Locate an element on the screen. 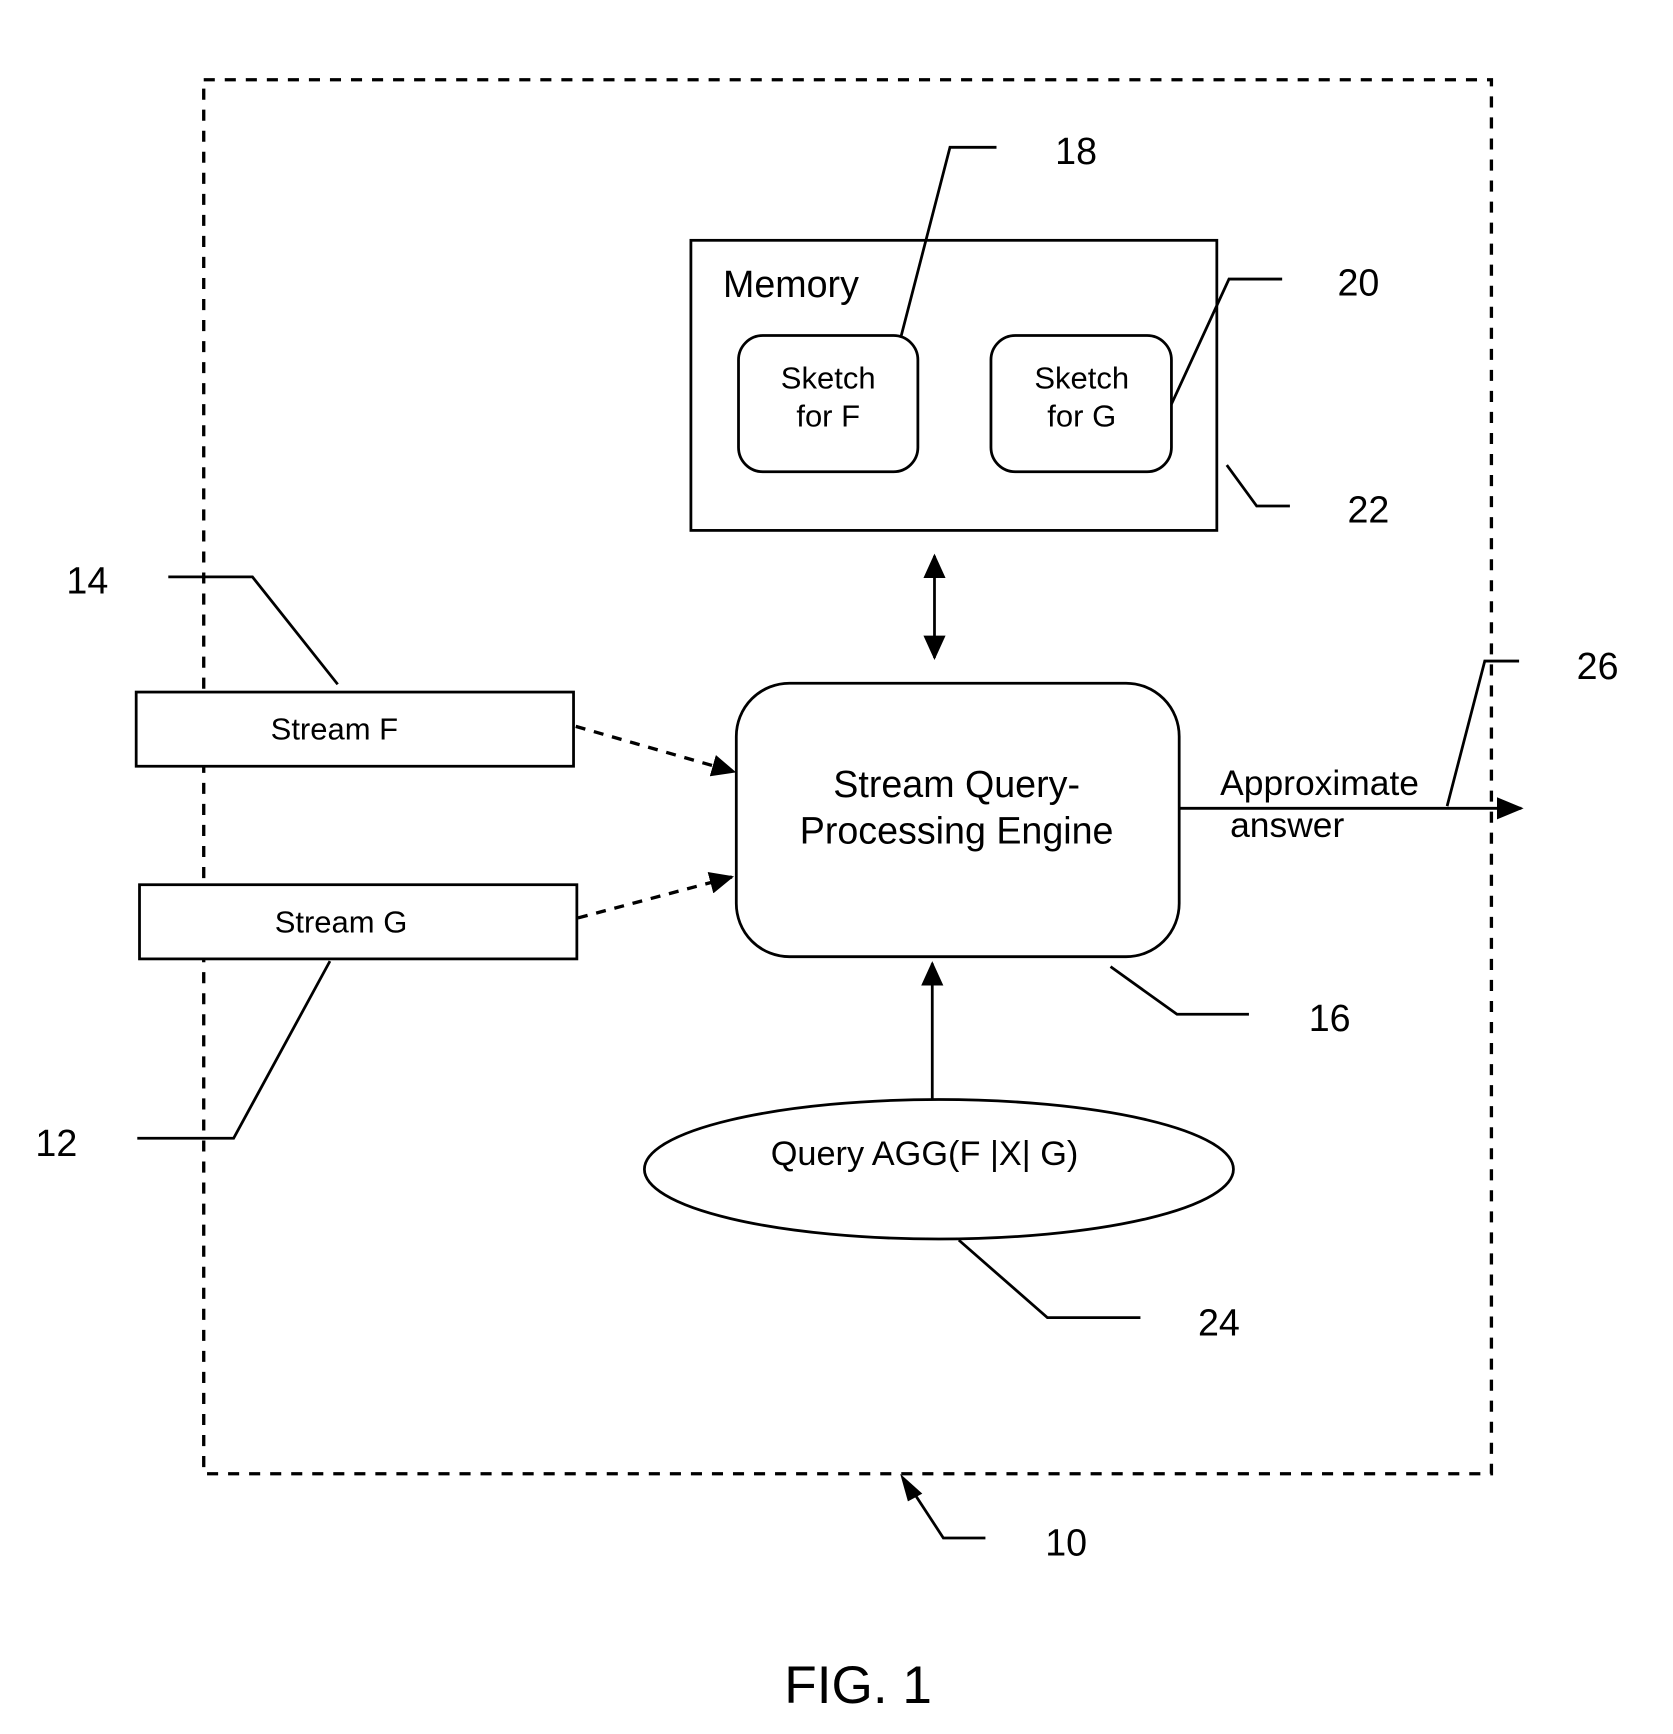 The width and height of the screenshot is (1673, 1734). leader-10-arrowhead is located at coordinates (911, 1487).